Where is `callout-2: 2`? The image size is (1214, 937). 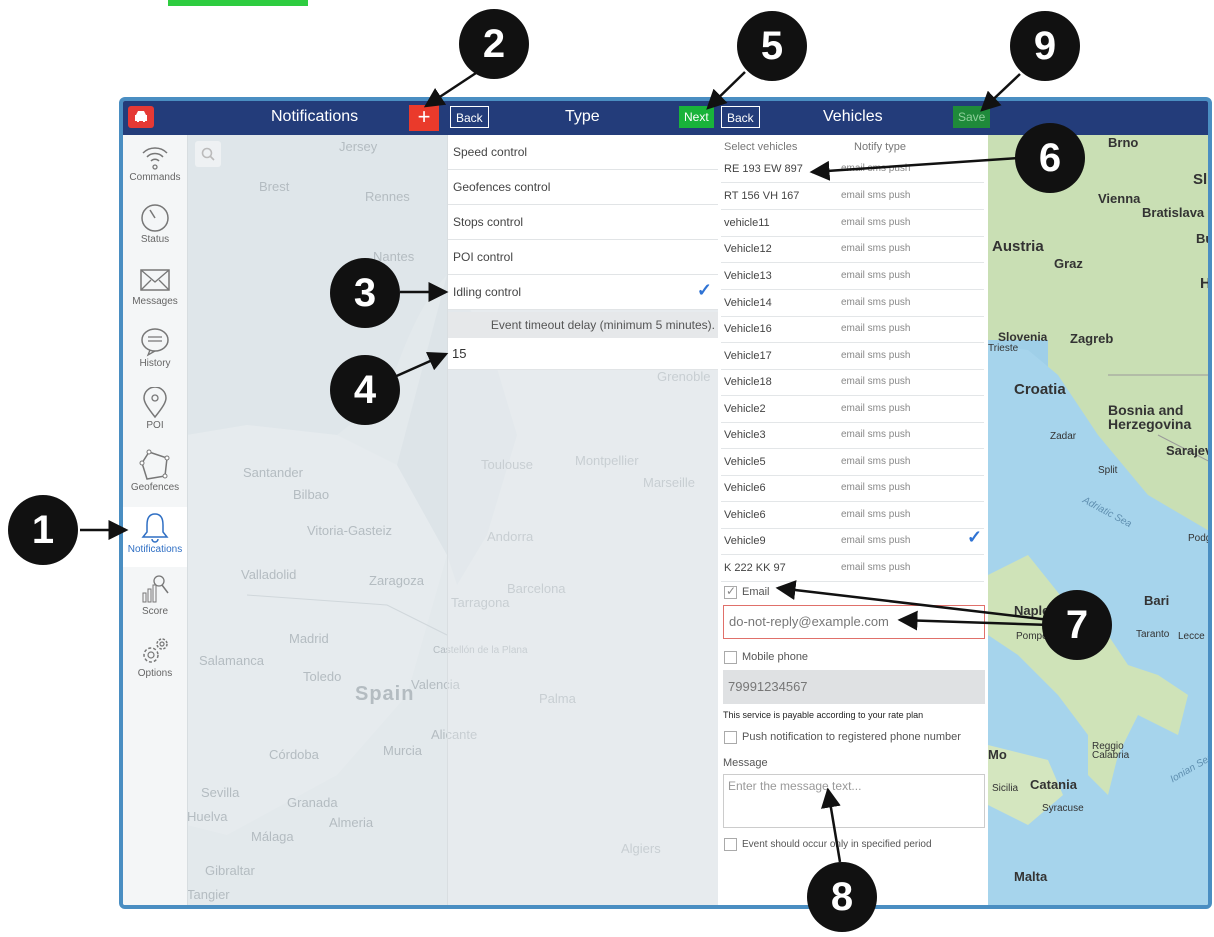 callout-2: 2 is located at coordinates (494, 44).